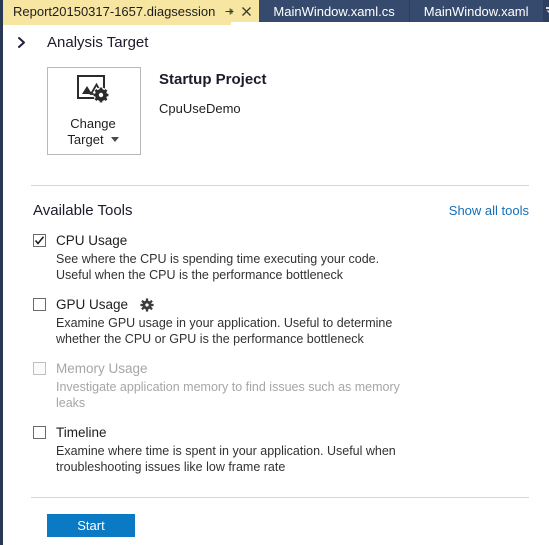  I want to click on gpu-usage-checkbox, so click(39, 304).